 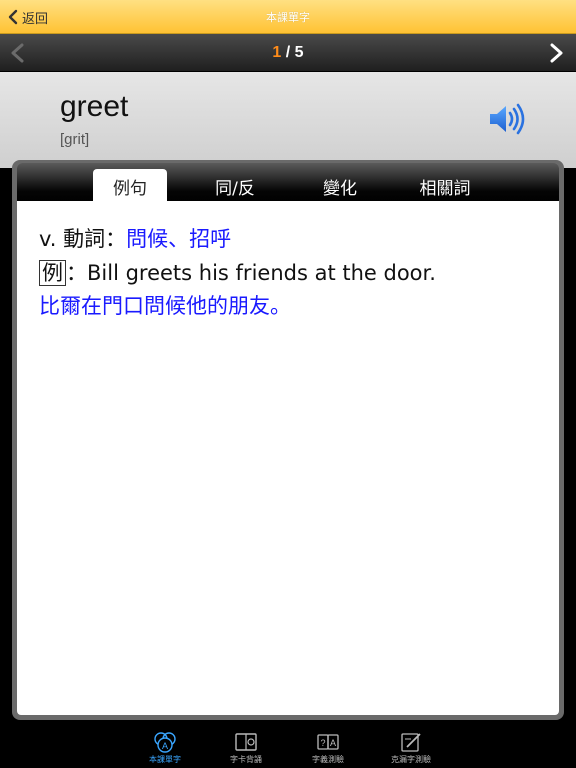 What do you see at coordinates (445, 186) in the screenshot?
I see `tab-related-words: 相關詞` at bounding box center [445, 186].